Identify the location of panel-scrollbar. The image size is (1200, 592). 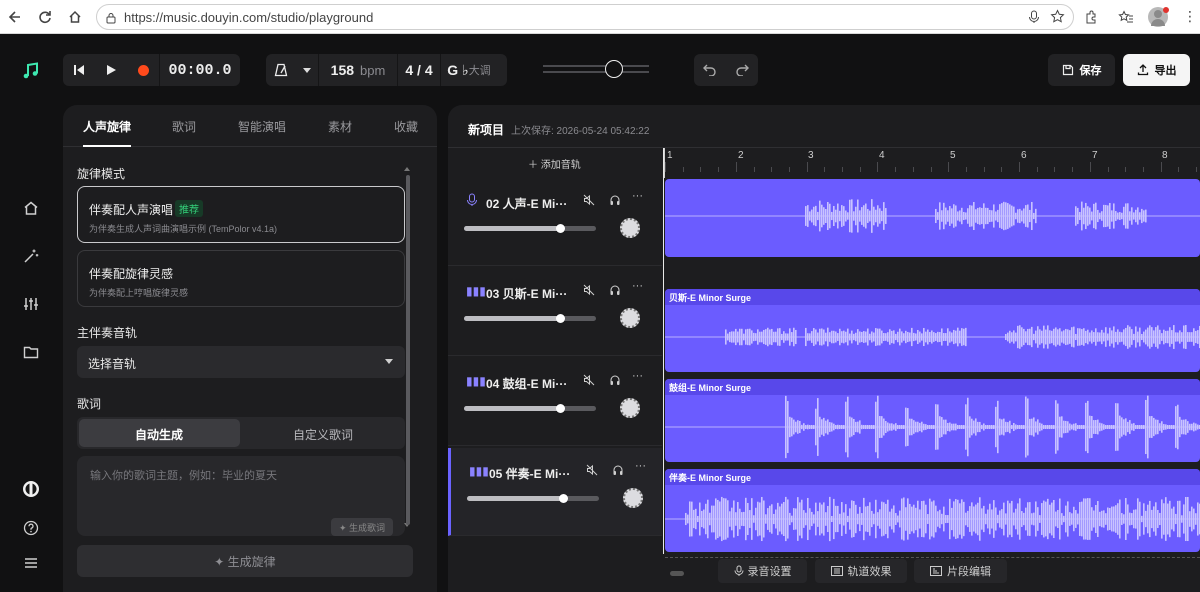
(408, 350).